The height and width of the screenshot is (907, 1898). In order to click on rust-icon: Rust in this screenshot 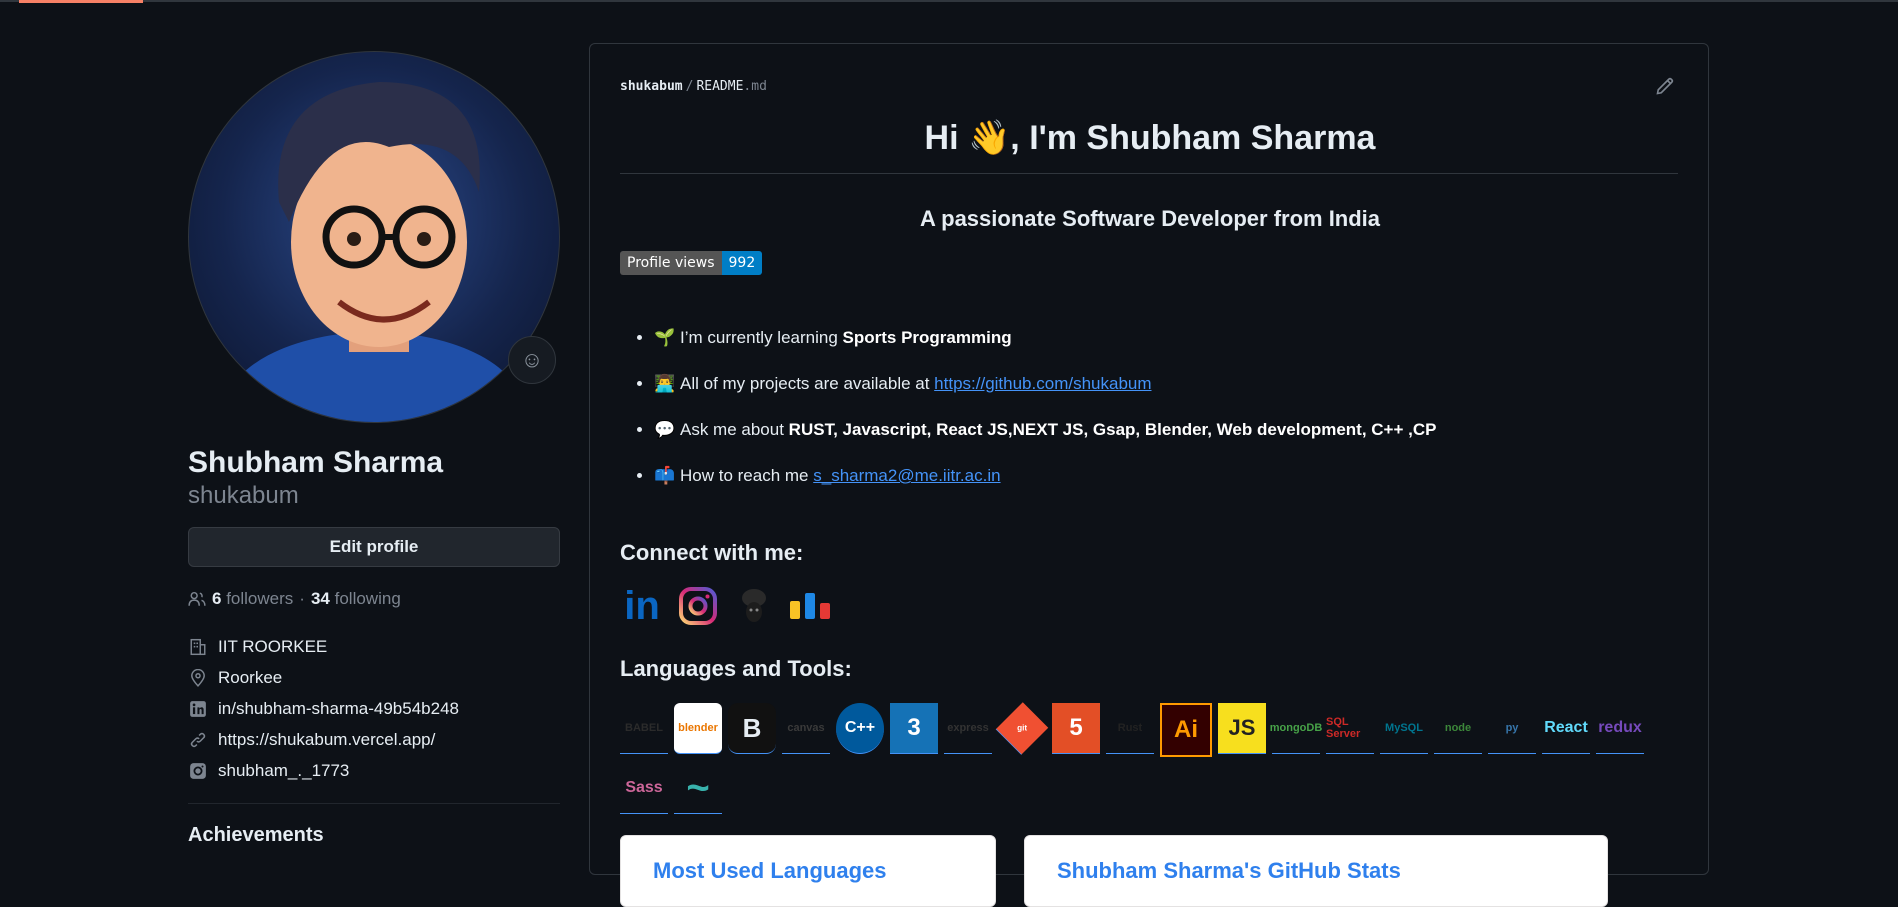, I will do `click(1130, 728)`.